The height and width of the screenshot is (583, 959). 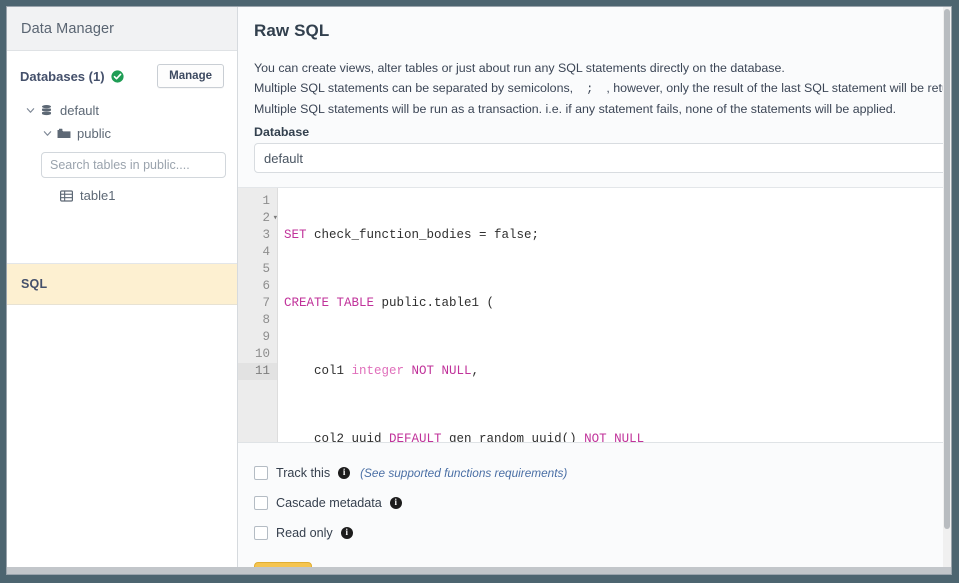 I want to click on line-number: 6, so click(x=266, y=286).